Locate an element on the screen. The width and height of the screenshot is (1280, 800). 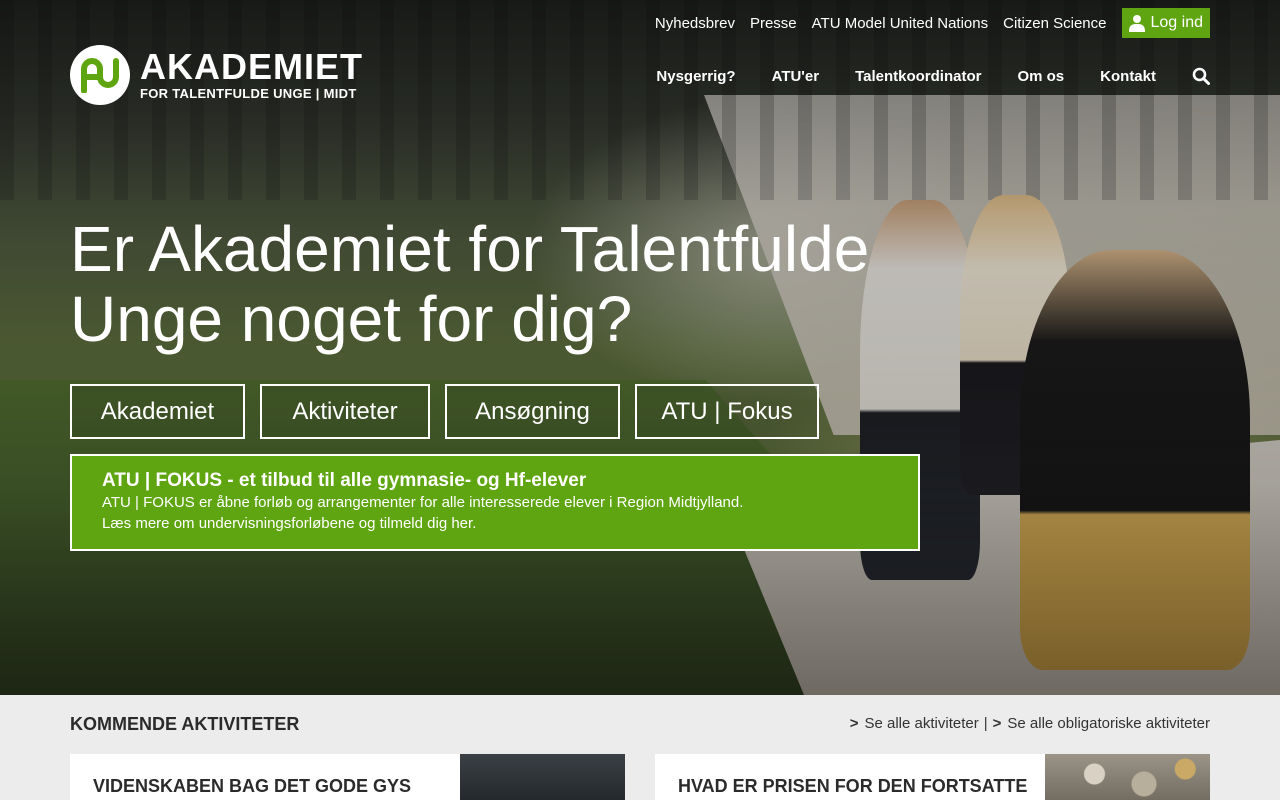
activity-card: VIDENSKABEN BAG DET GODE GYS is located at coordinates (347, 777).